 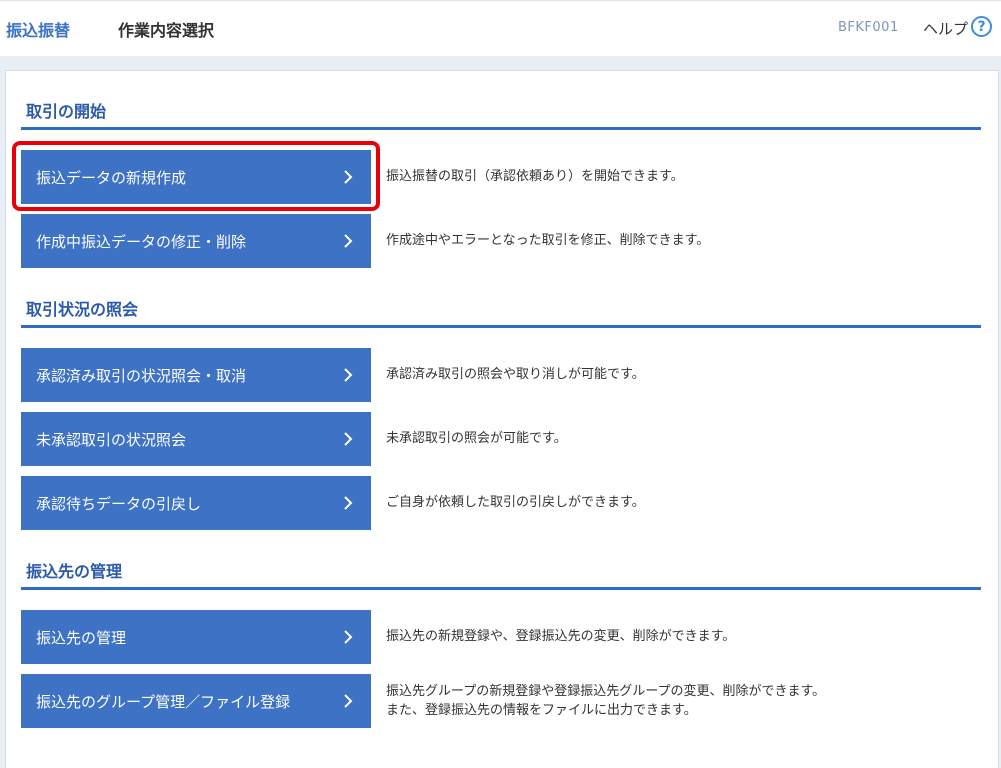 I want to click on screen-id: BFKF001, so click(x=868, y=27).